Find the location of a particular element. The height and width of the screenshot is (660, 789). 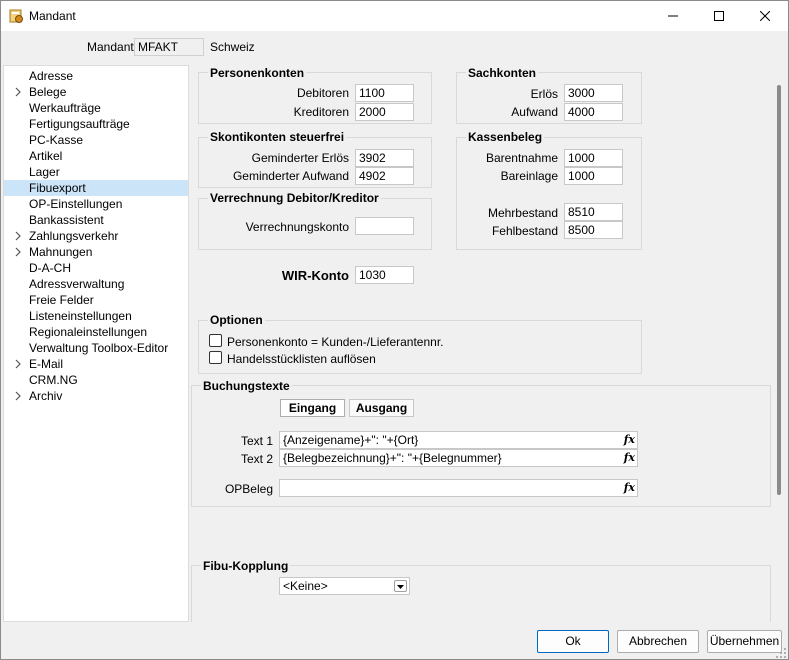

verrechnungskonto-field is located at coordinates (384, 226).